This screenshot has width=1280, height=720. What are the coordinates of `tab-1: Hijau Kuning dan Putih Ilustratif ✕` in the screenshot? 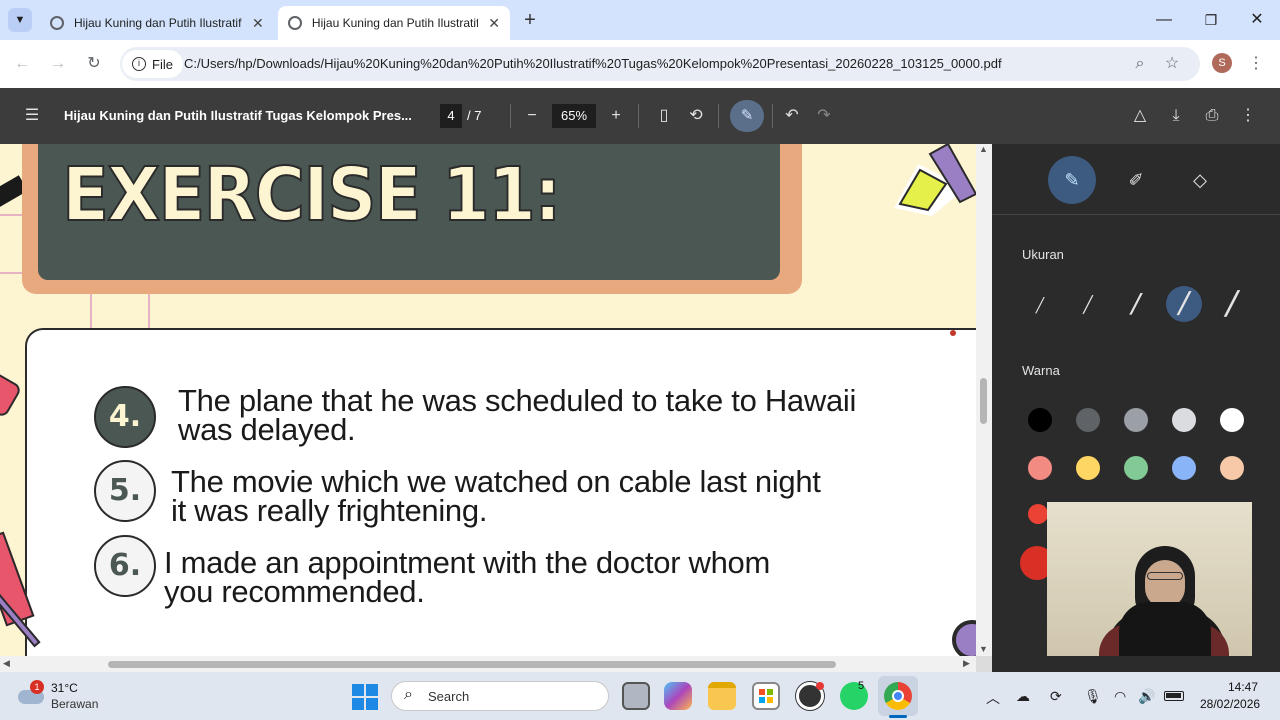 It's located at (157, 23).